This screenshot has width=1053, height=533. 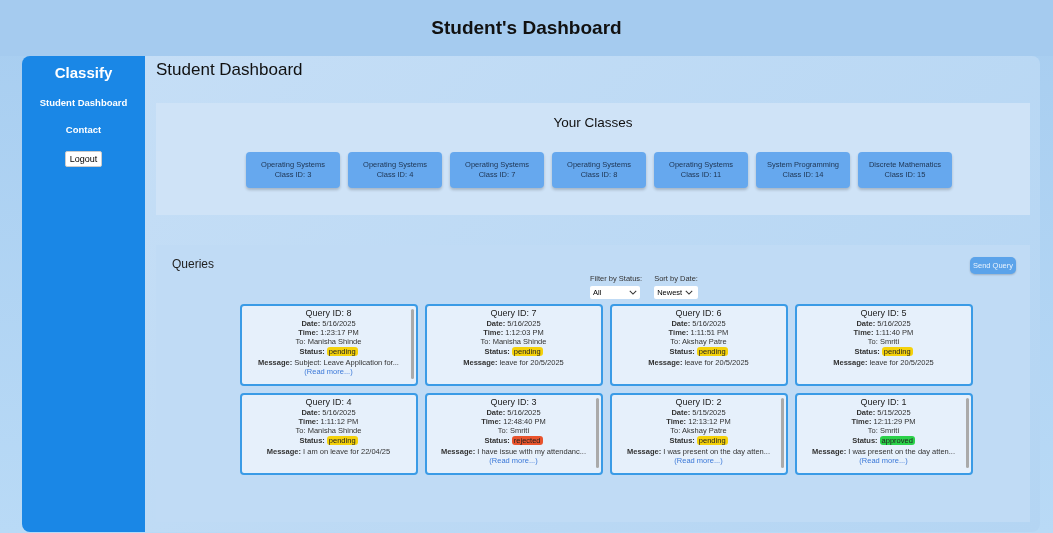 What do you see at coordinates (83, 72) in the screenshot?
I see `brand-logo: Classify` at bounding box center [83, 72].